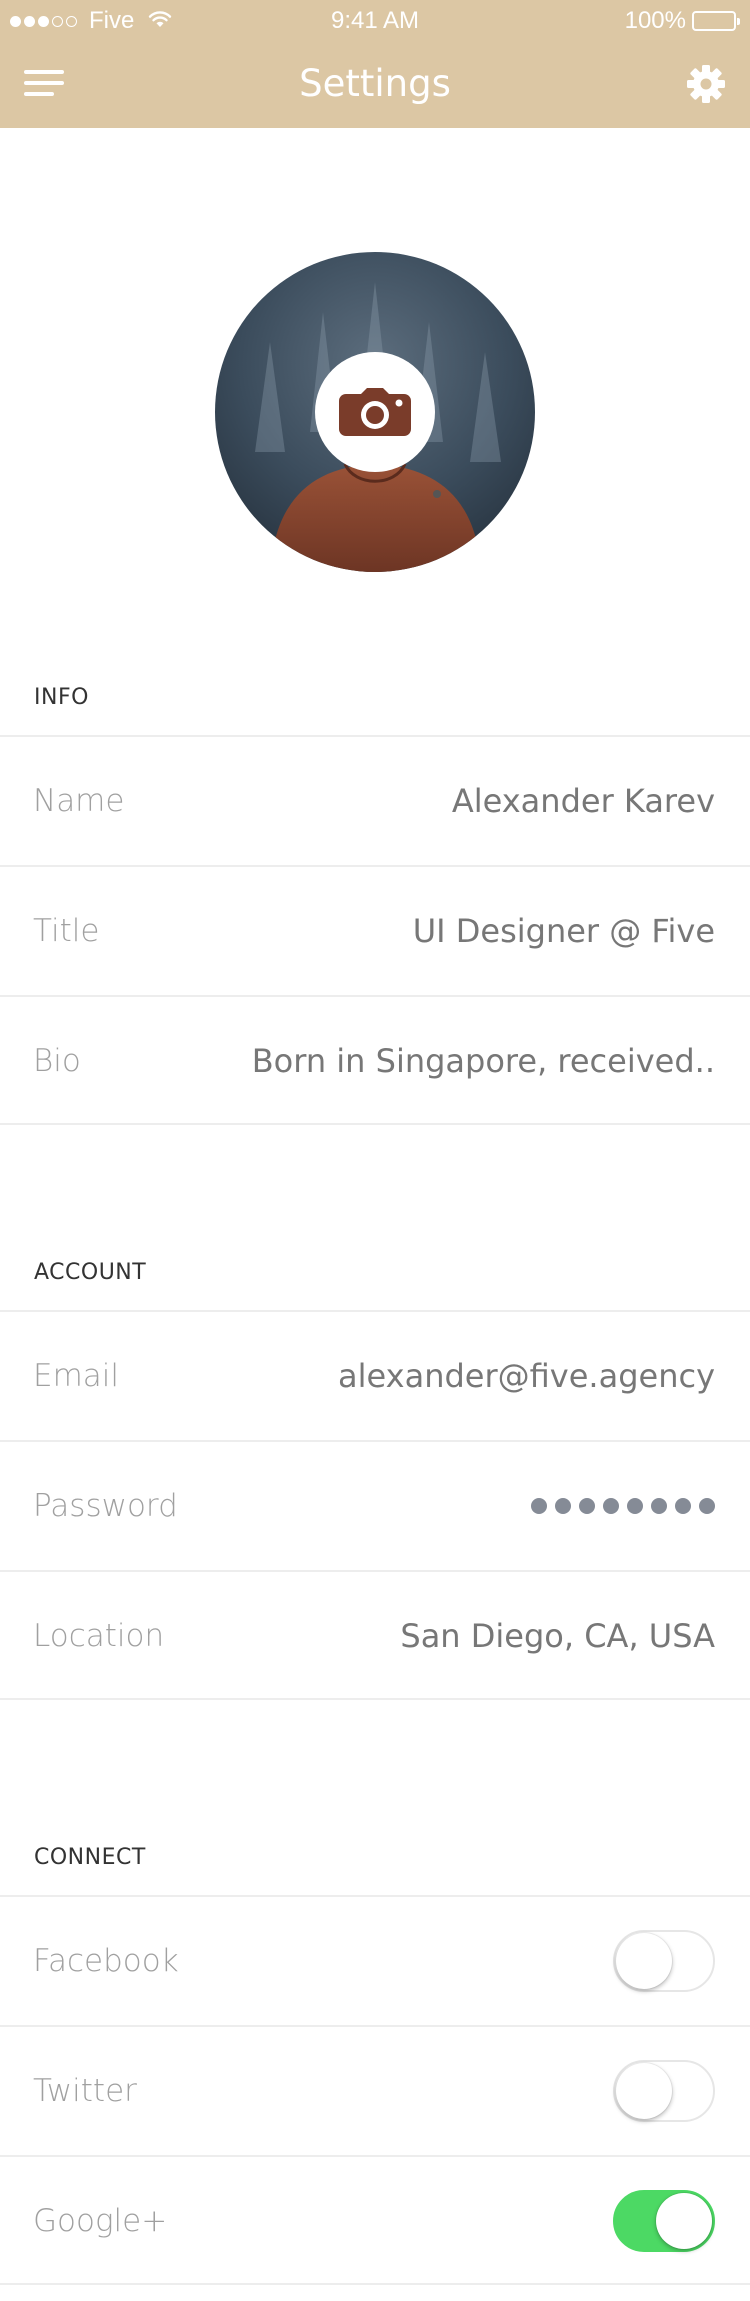 This screenshot has width=750, height=2301. What do you see at coordinates (375, 930) in the screenshot?
I see `title-row: Title UI Designer @ Five` at bounding box center [375, 930].